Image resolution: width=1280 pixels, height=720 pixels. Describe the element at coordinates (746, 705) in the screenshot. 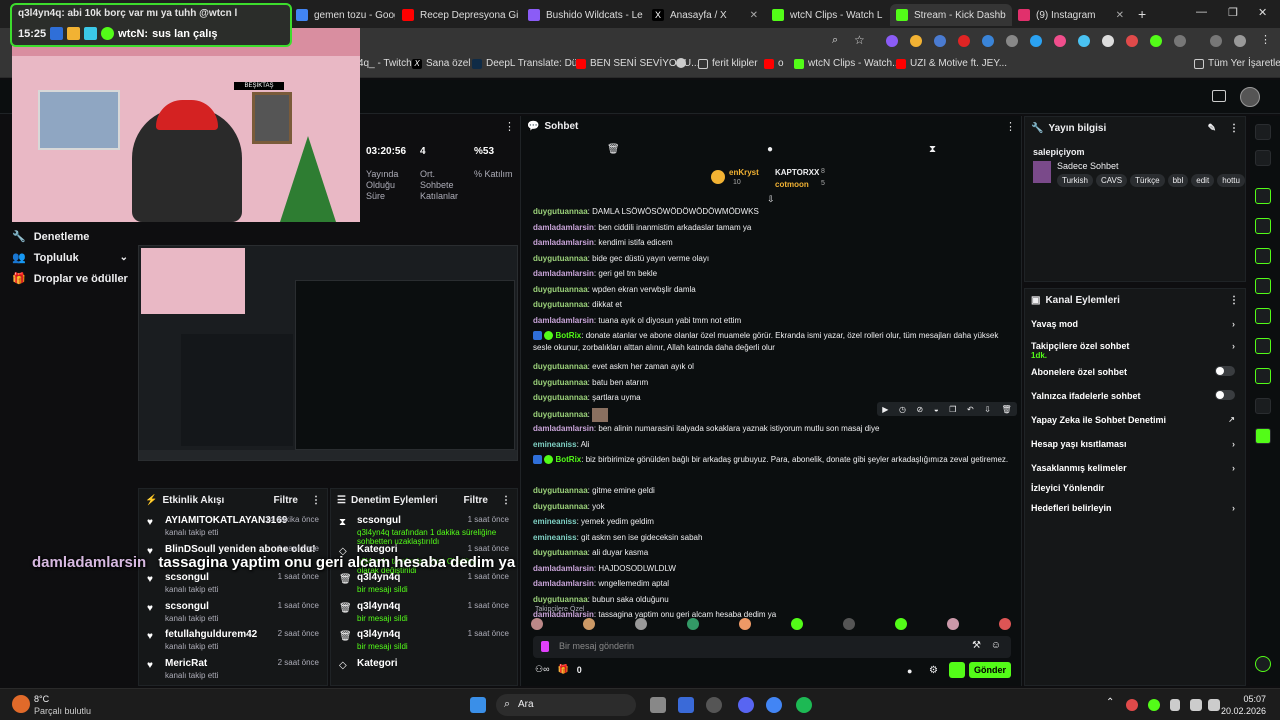

I see `discord-icon` at that location.